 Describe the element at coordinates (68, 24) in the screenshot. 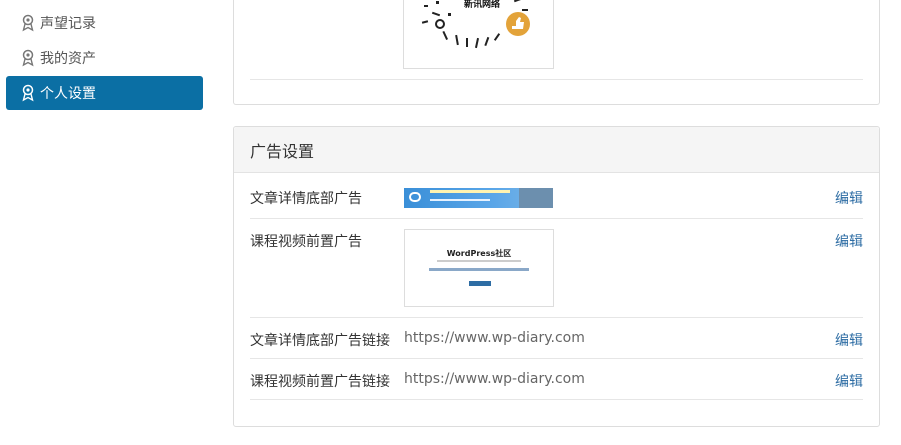

I see `sidebar-item-label: 声望记录` at that location.